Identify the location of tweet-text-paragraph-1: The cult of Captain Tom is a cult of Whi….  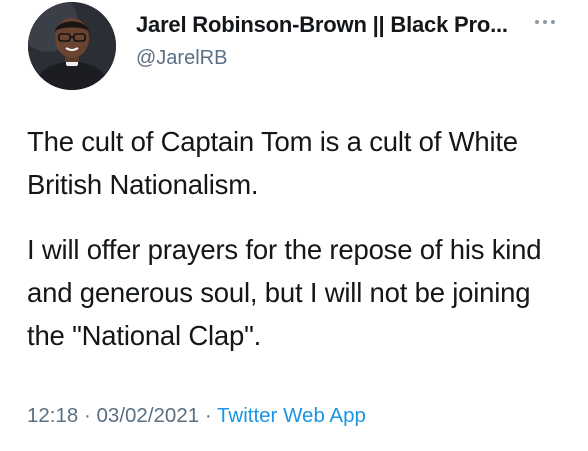
(272, 163).